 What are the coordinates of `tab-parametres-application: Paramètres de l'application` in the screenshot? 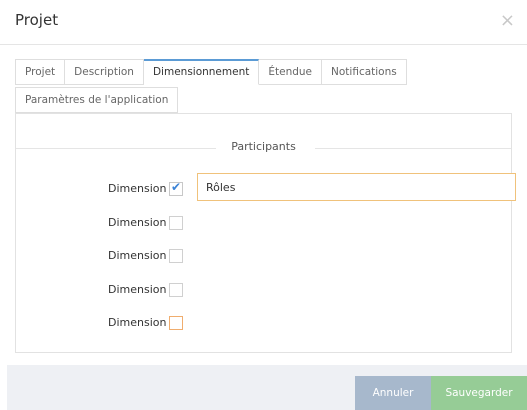 It's located at (97, 100).